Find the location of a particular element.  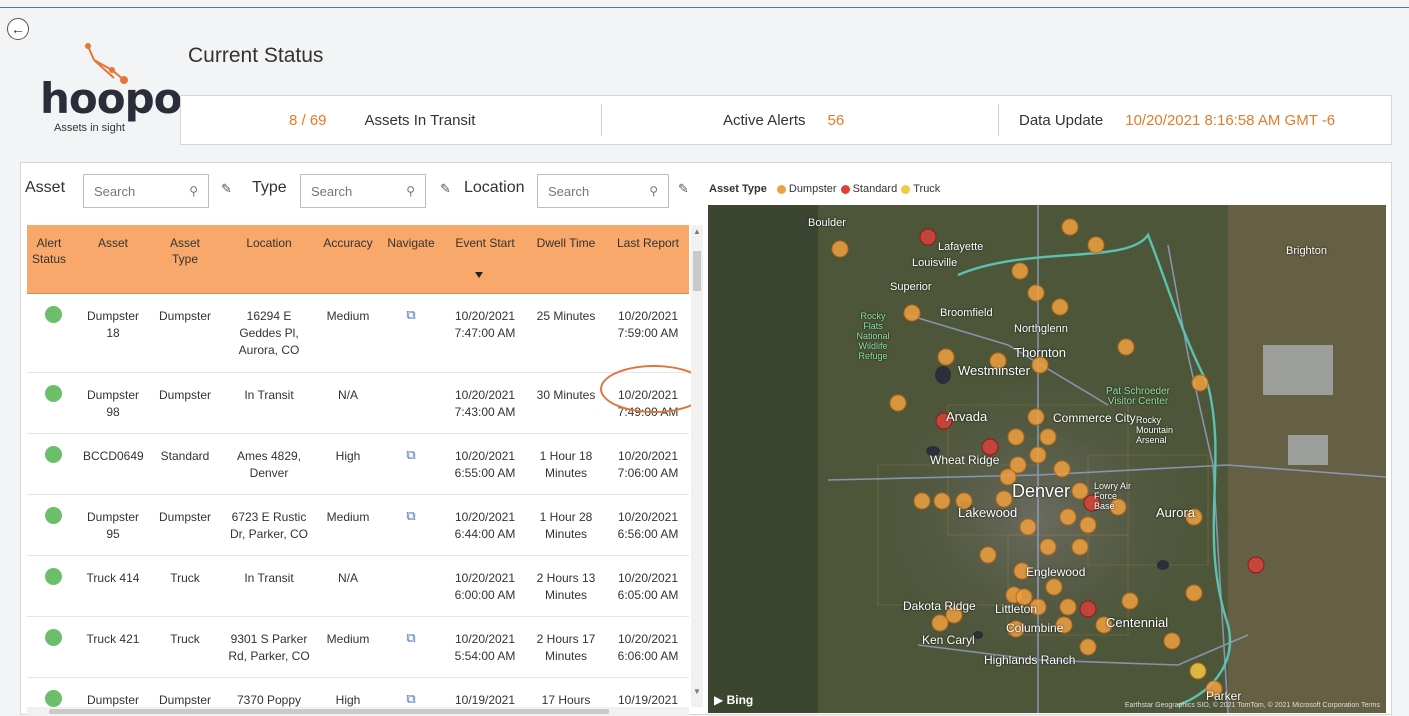

cell-asset: Dumpster 18 is located at coordinates (112, 324).